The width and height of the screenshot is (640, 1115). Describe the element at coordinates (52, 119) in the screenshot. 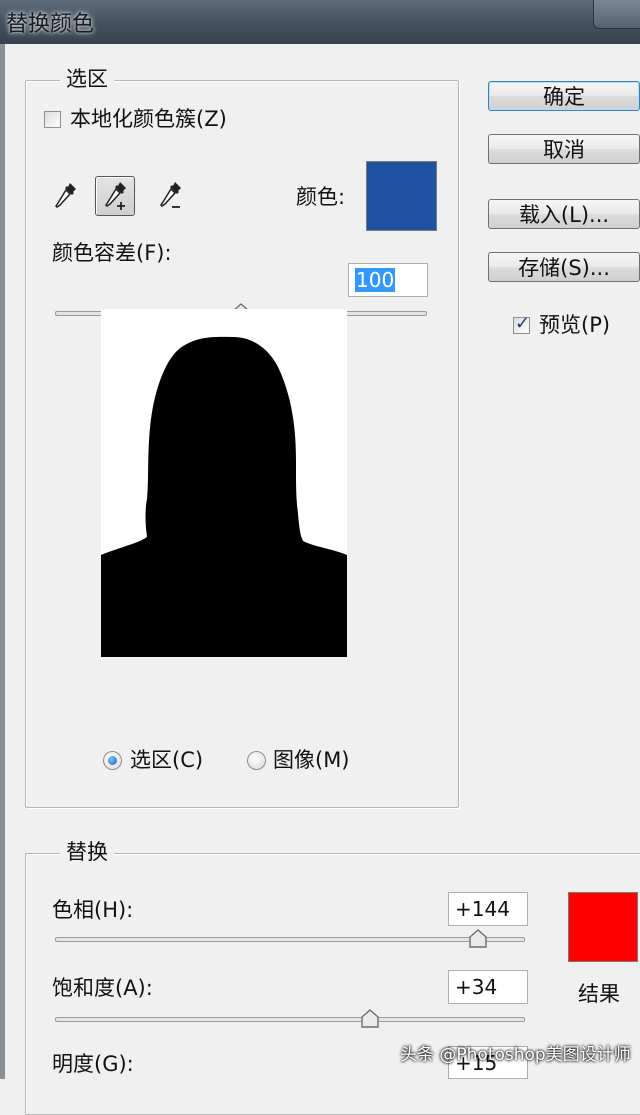

I see `localized-color-checkbox` at that location.